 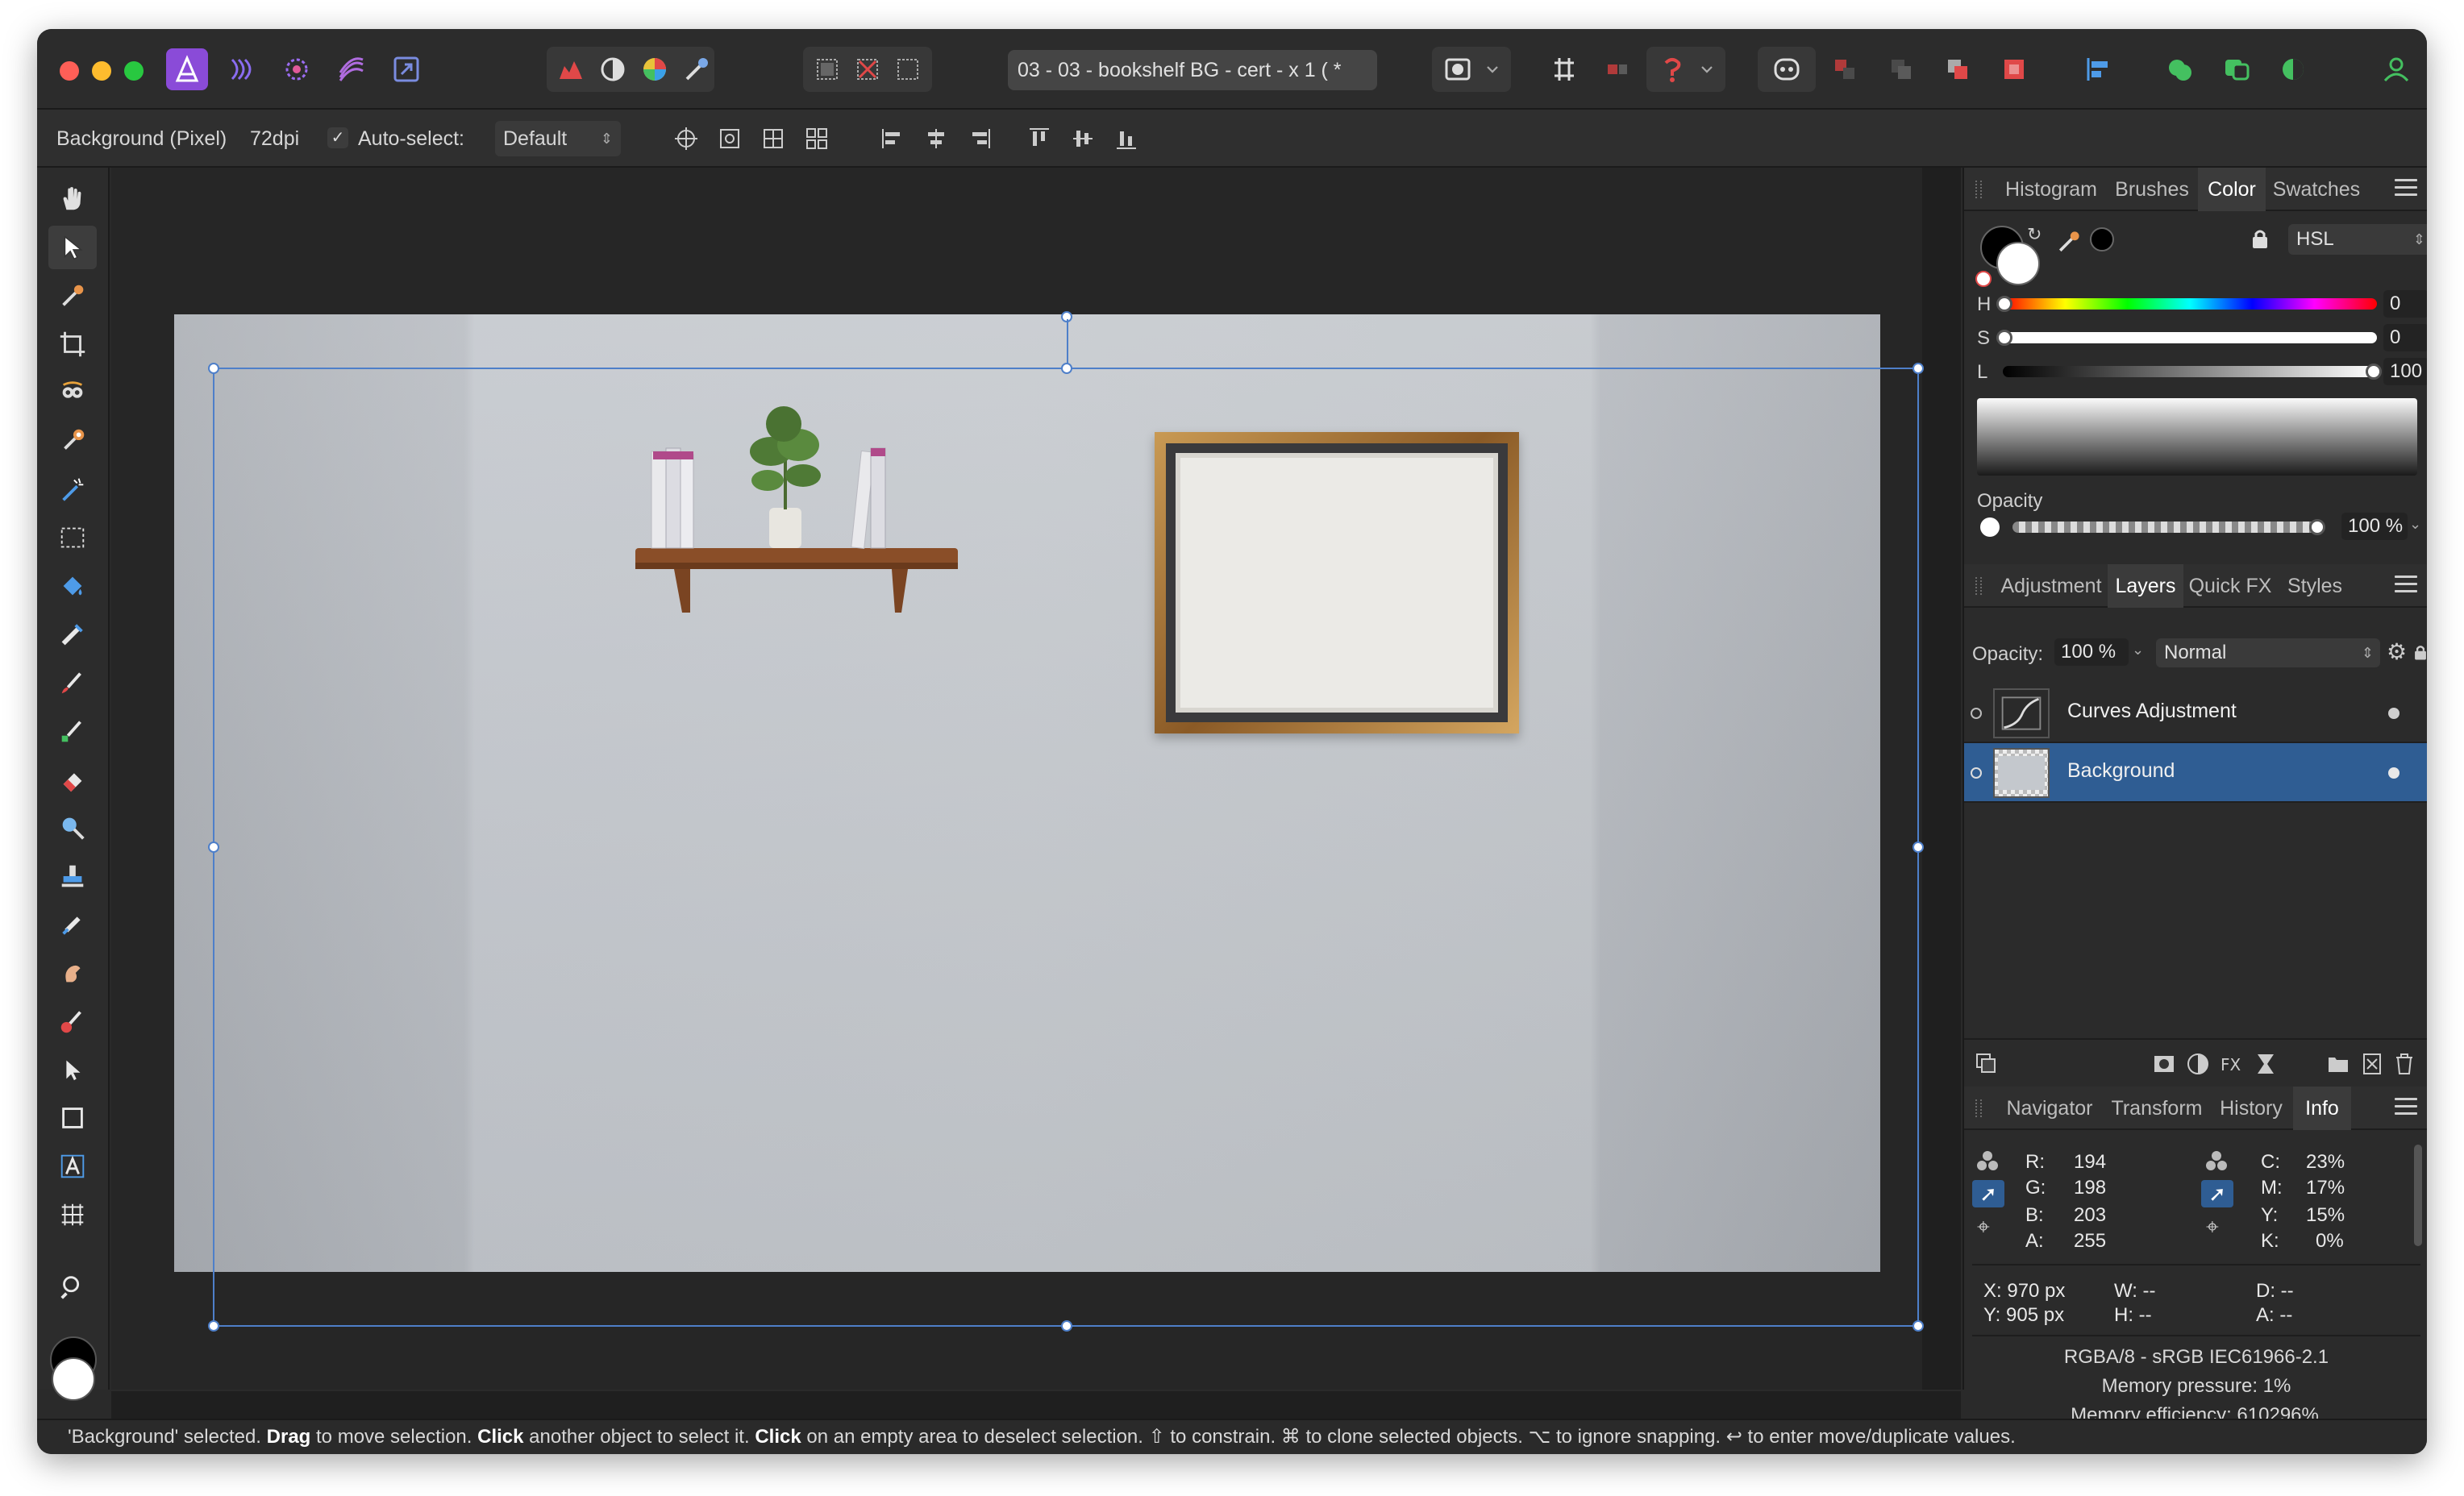 What do you see at coordinates (134, 71) in the screenshot?
I see `zoom-window-button` at bounding box center [134, 71].